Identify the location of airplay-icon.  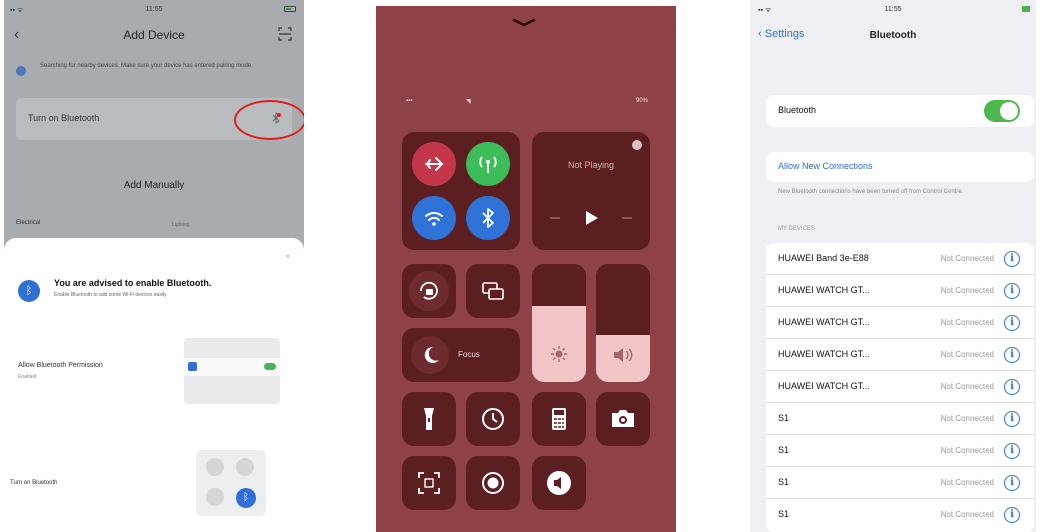
(637, 145).